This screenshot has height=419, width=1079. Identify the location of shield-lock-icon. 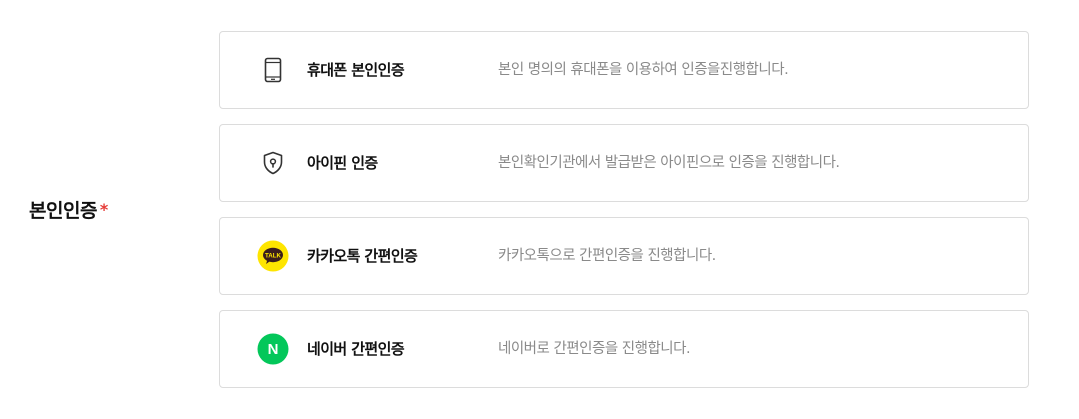
(273, 163).